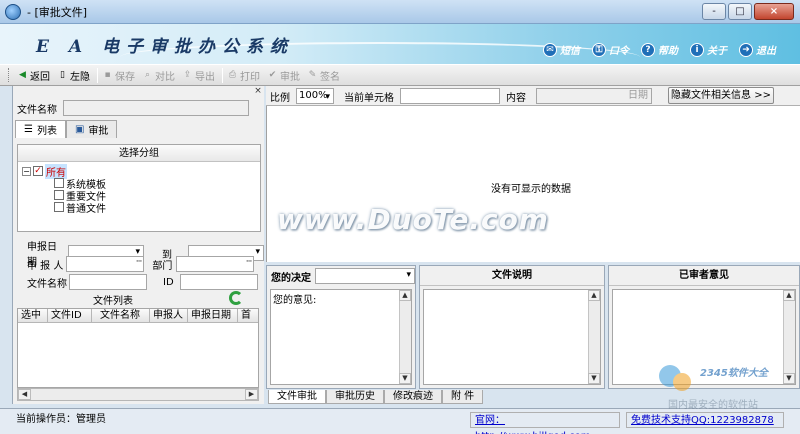 The image size is (800, 434). Describe the element at coordinates (79, 129) in the screenshot. I see `monitor-icon: ▣` at that location.